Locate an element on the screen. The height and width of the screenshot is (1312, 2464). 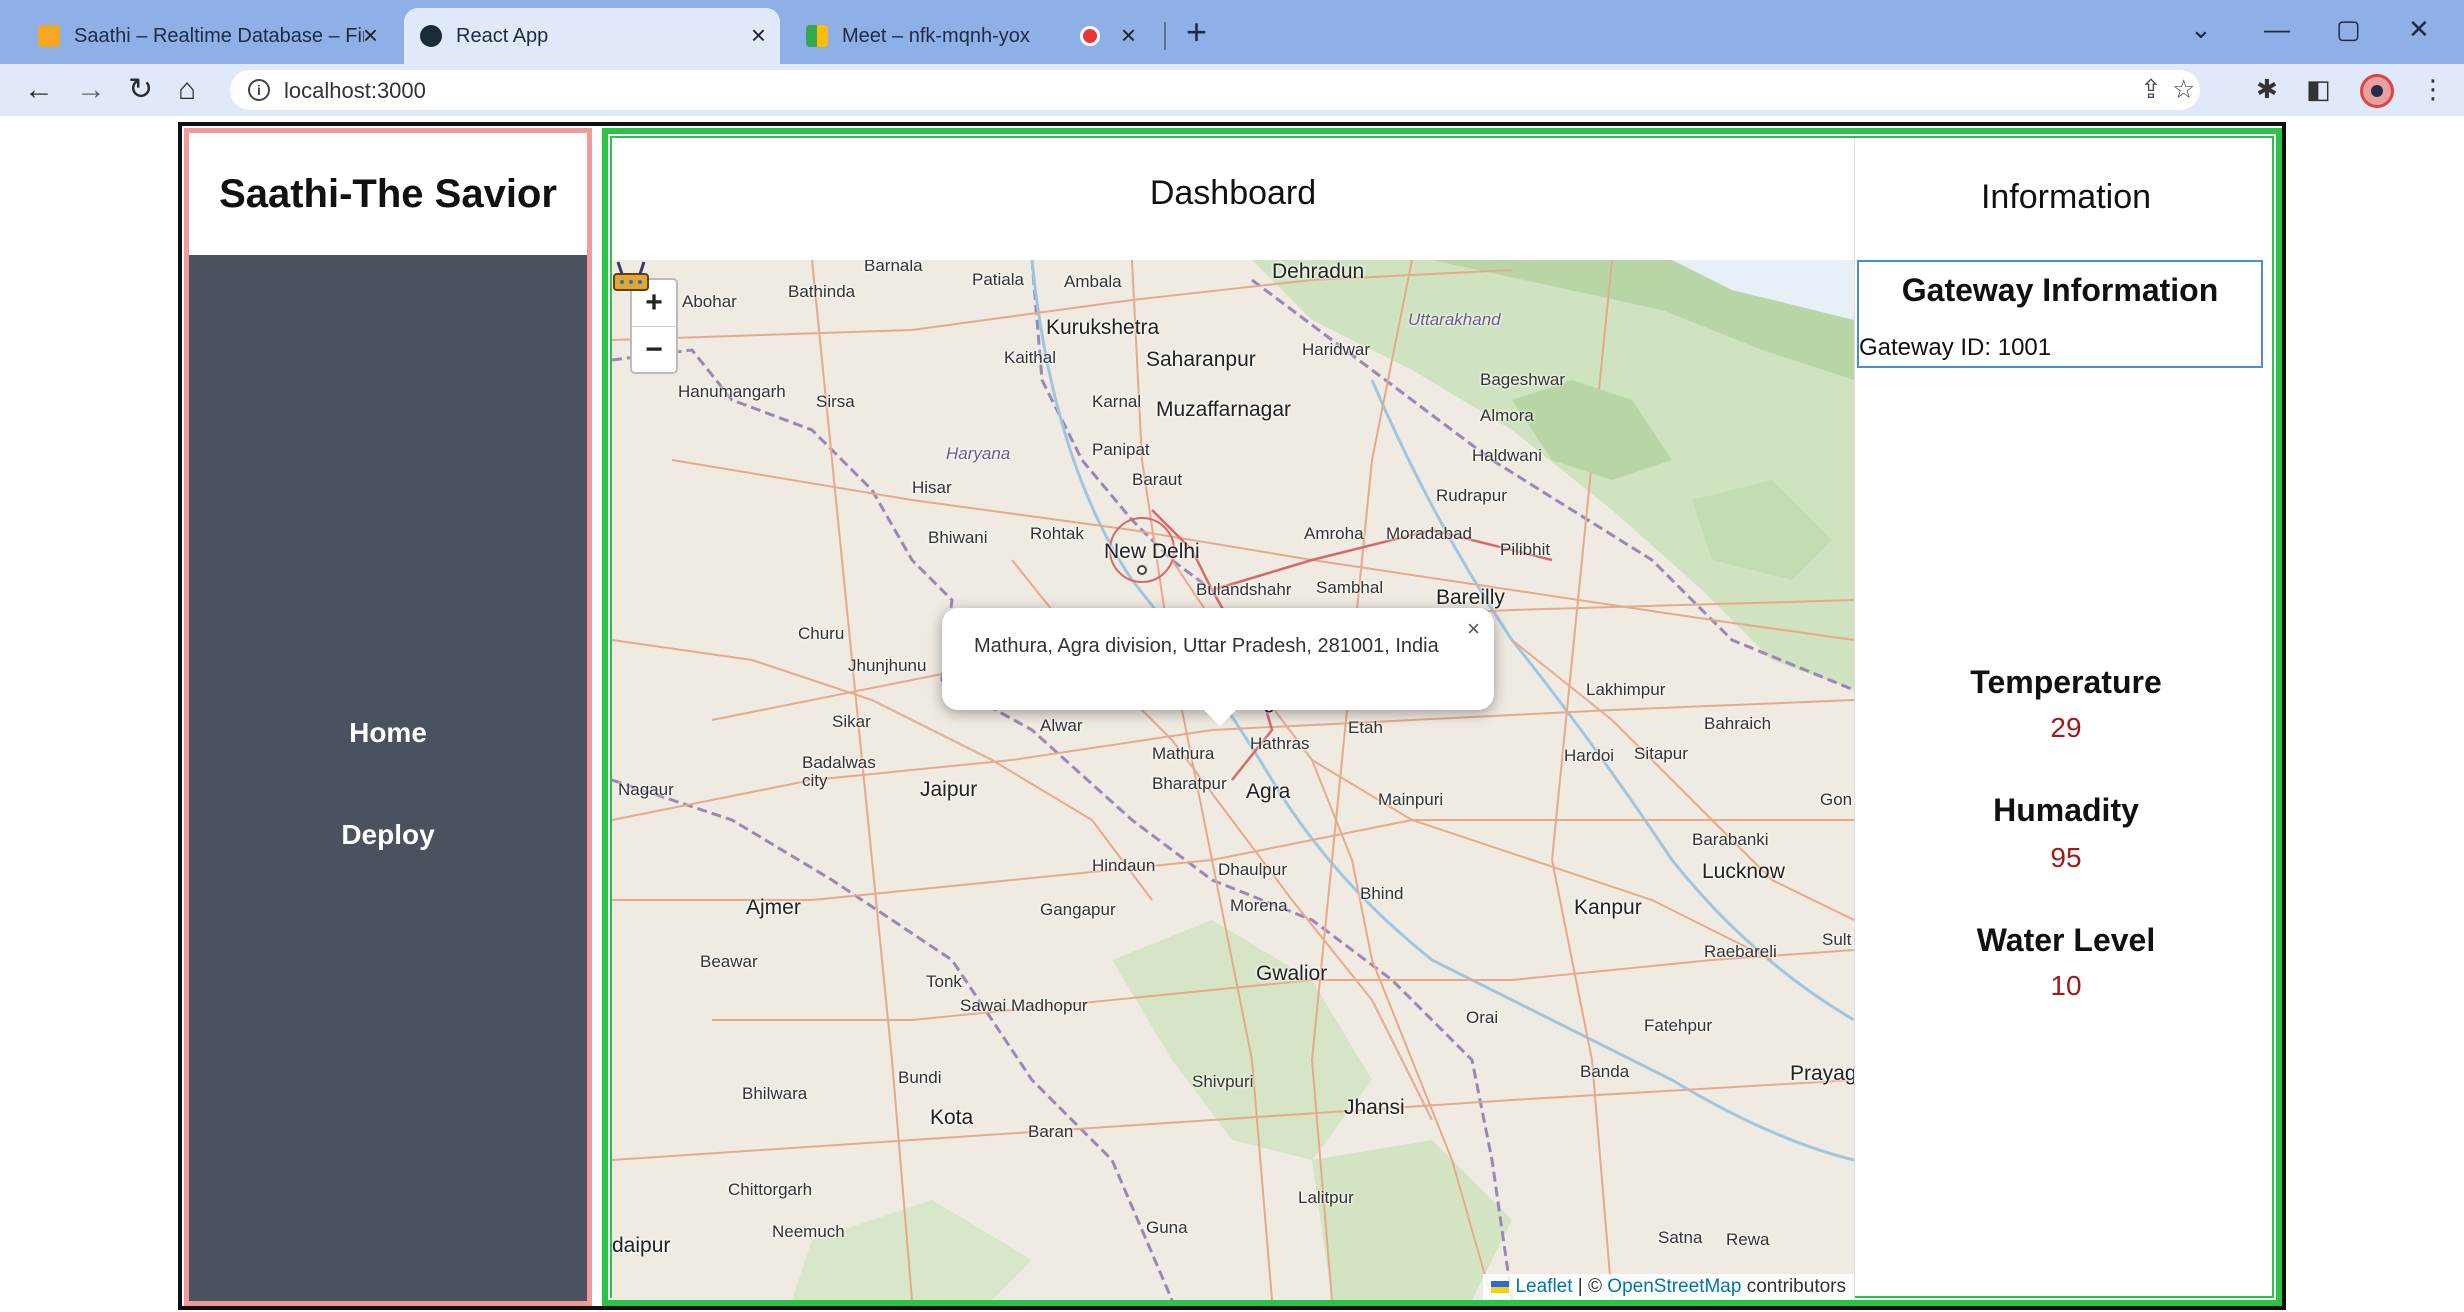
map-label: Gwalior is located at coordinates (1292, 973).